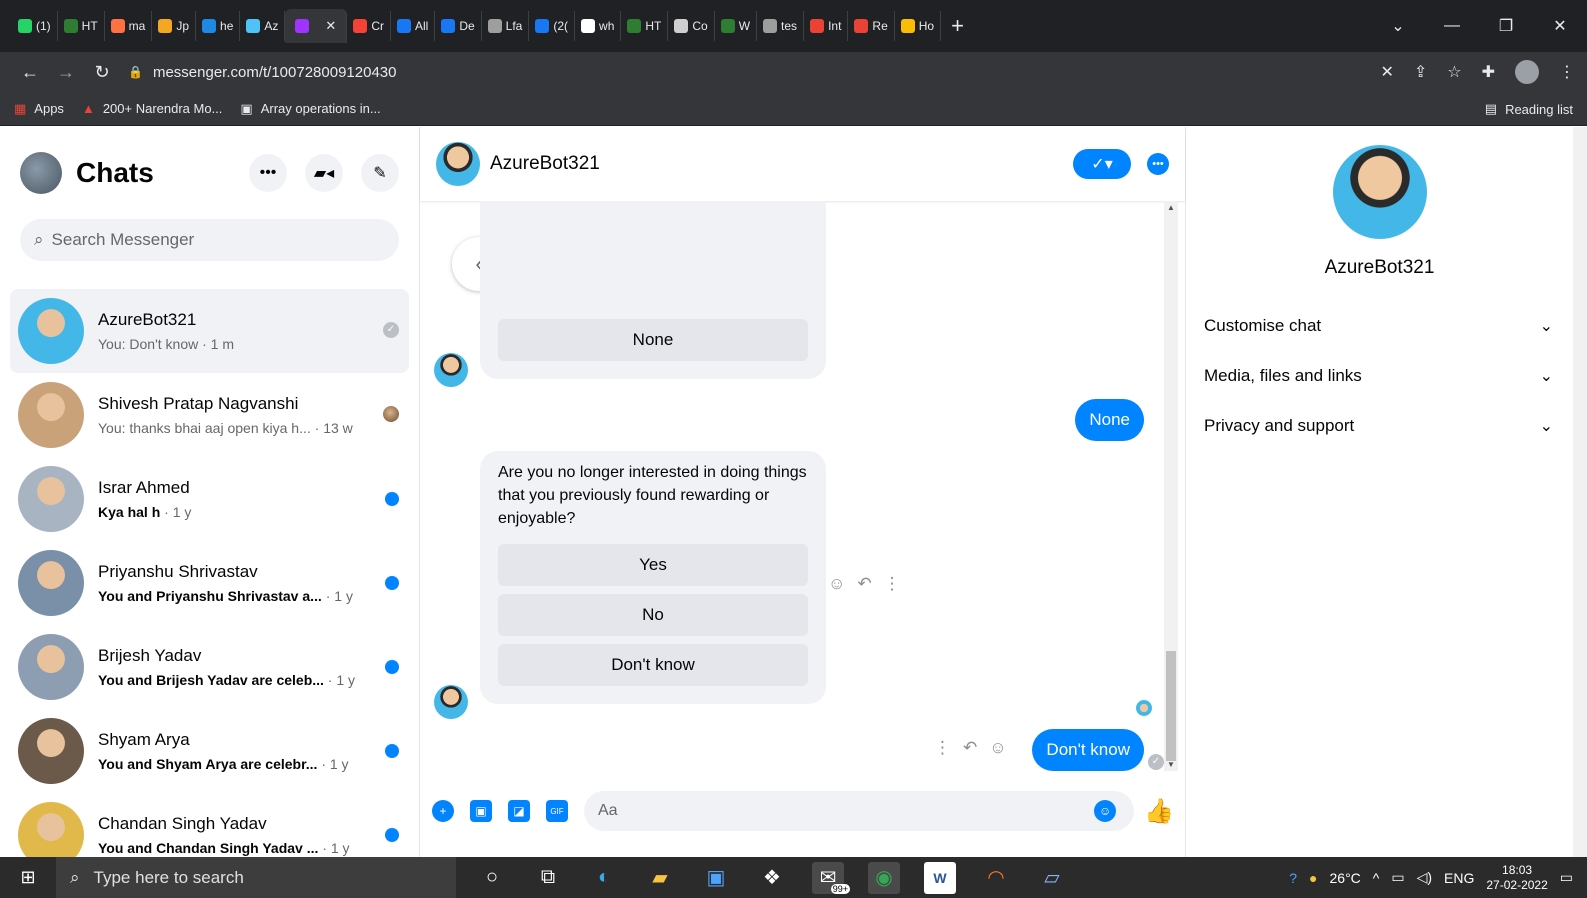 This screenshot has width=1587, height=898. What do you see at coordinates (660, 878) in the screenshot?
I see `file-explorer-icon: ▰` at bounding box center [660, 878].